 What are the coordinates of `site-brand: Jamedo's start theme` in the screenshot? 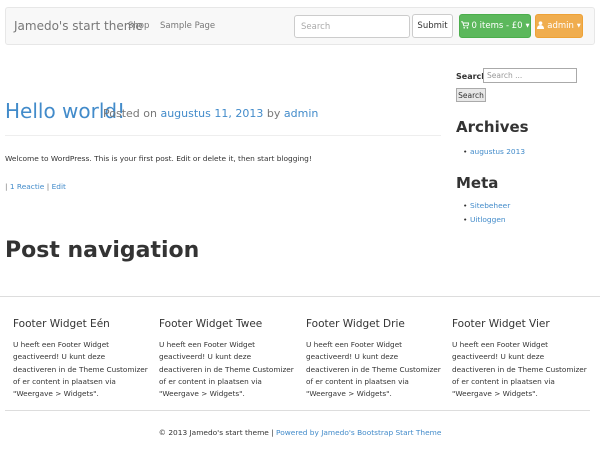 It's located at (78, 26).